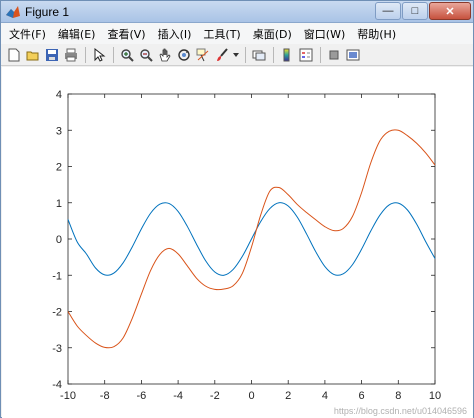  I want to click on window-controls: — □ ✕, so click(422, 11).